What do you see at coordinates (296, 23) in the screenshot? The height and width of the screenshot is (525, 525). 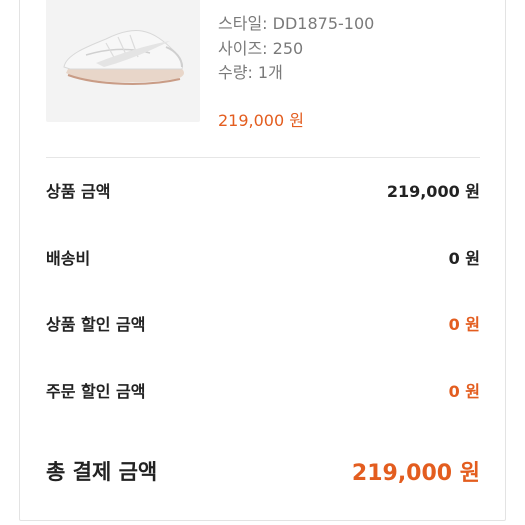 I see `product-style: 스타일: DD1875-100` at bounding box center [296, 23].